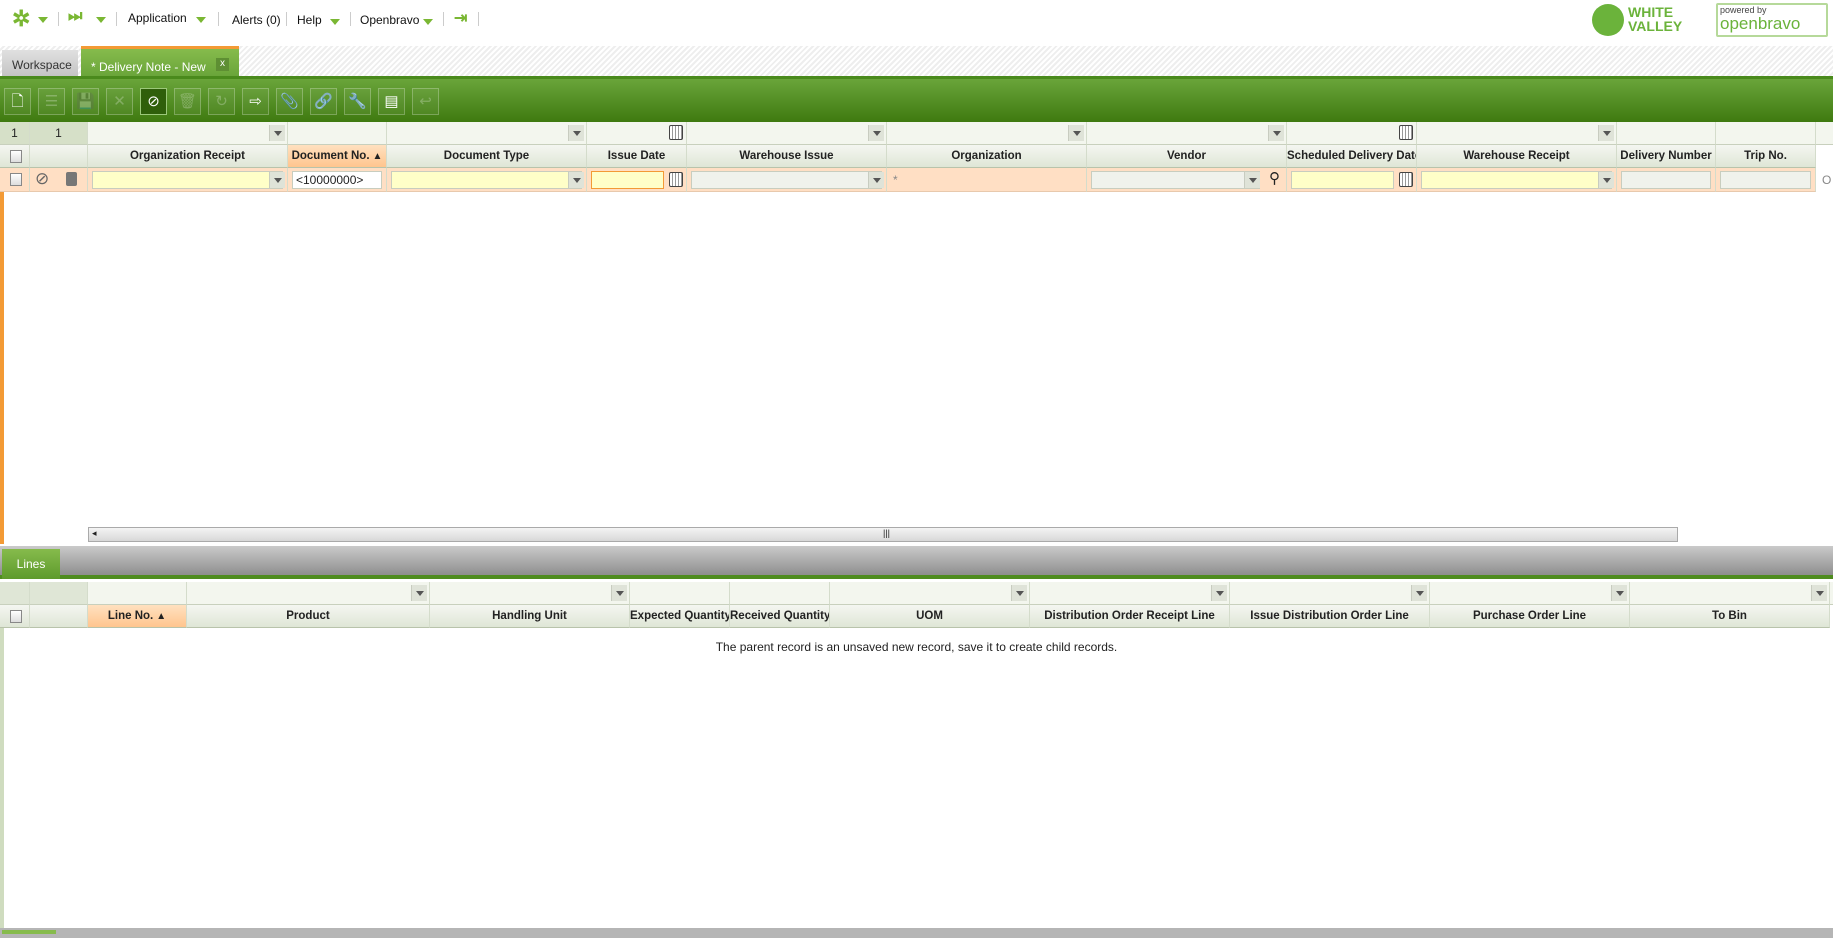 The image size is (1833, 938). Describe the element at coordinates (255, 101) in the screenshot. I see `export-button: ⇨` at that location.